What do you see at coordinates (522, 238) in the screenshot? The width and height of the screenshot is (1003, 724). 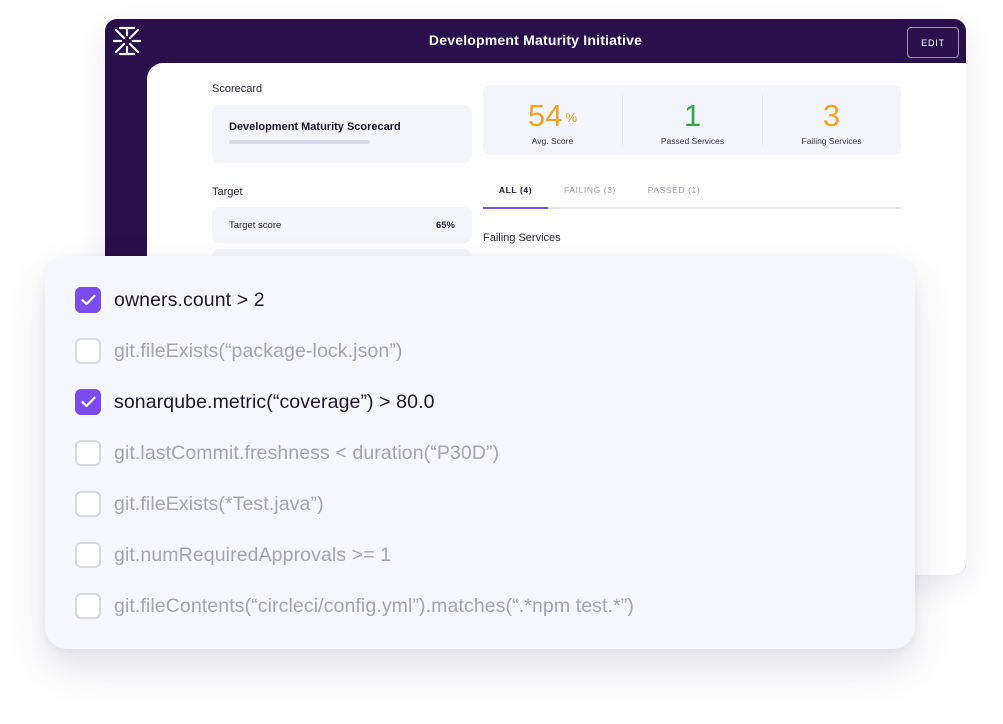 I see `failing-services-heading: Failing Services` at bounding box center [522, 238].